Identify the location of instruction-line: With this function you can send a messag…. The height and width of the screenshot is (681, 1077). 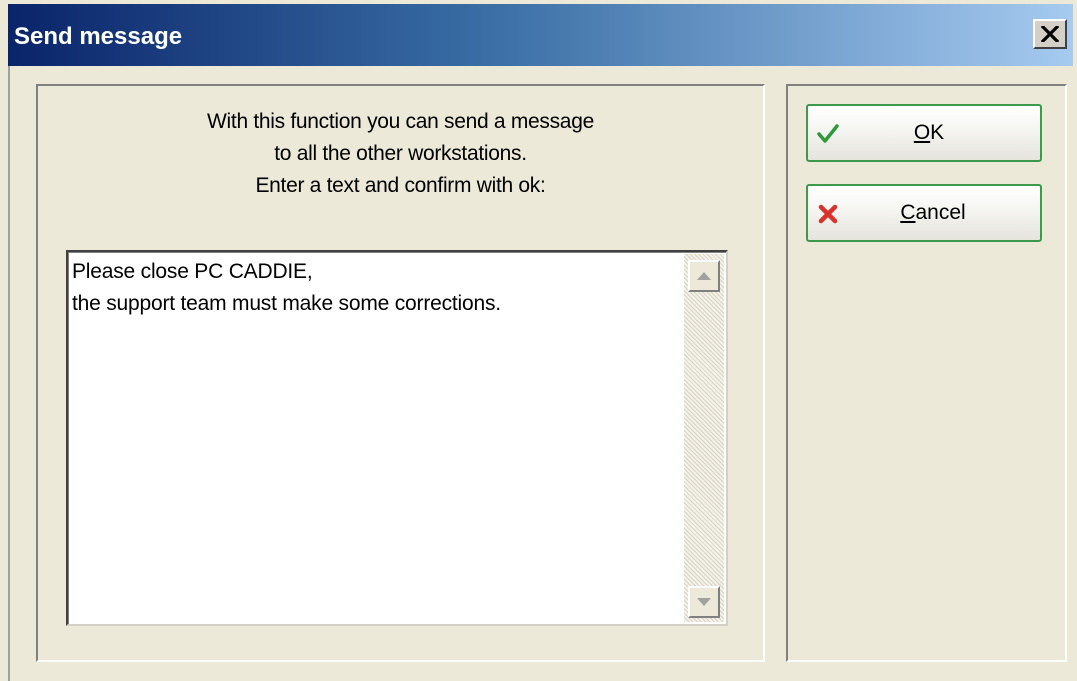
(400, 121).